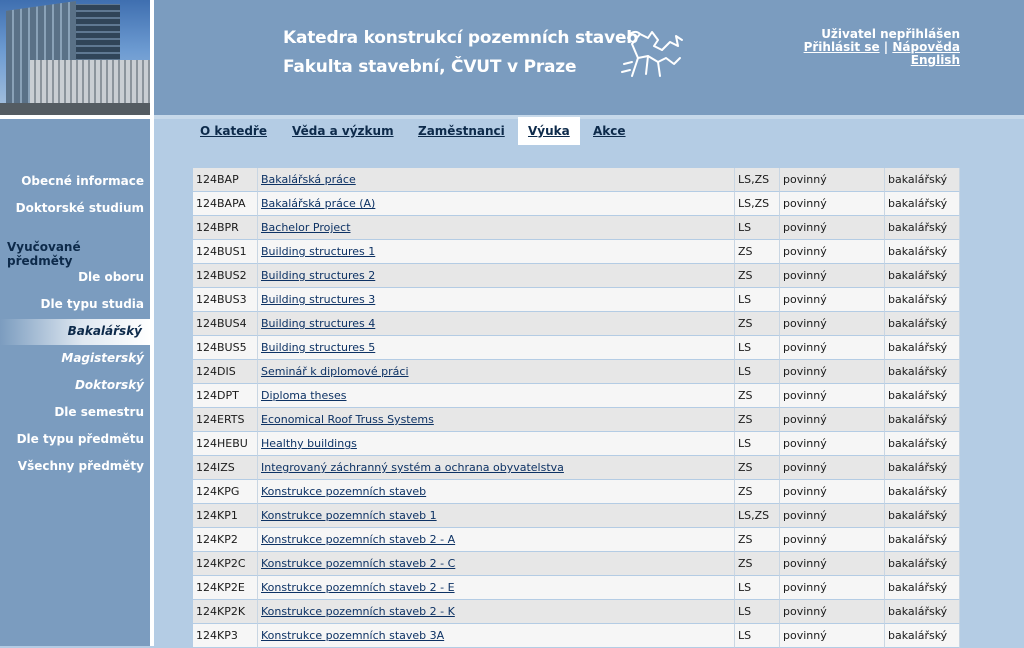 The width and height of the screenshot is (1024, 648). Describe the element at coordinates (318, 347) in the screenshot. I see `course-name-link: Building structures 5` at that location.